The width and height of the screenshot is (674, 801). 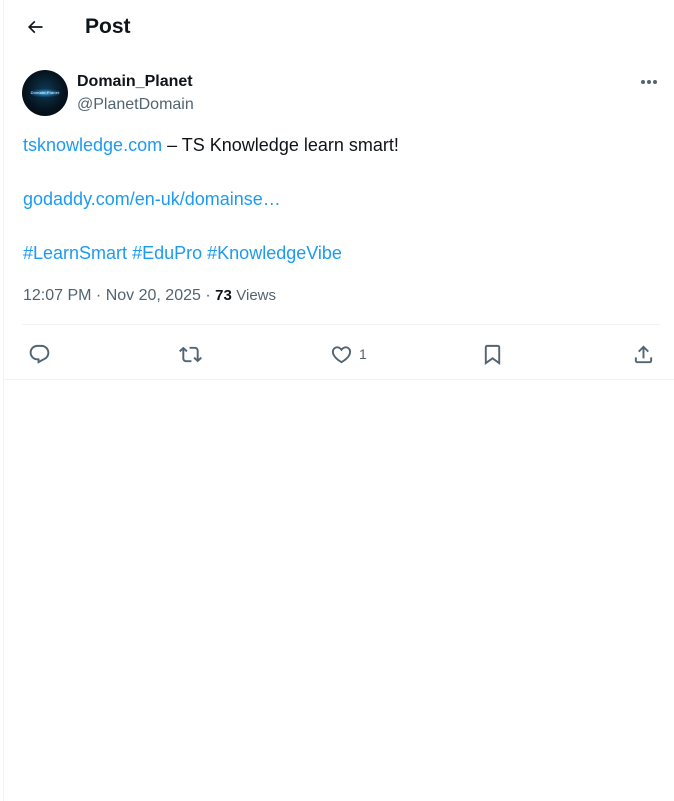 I want to click on divider, so click(x=341, y=324).